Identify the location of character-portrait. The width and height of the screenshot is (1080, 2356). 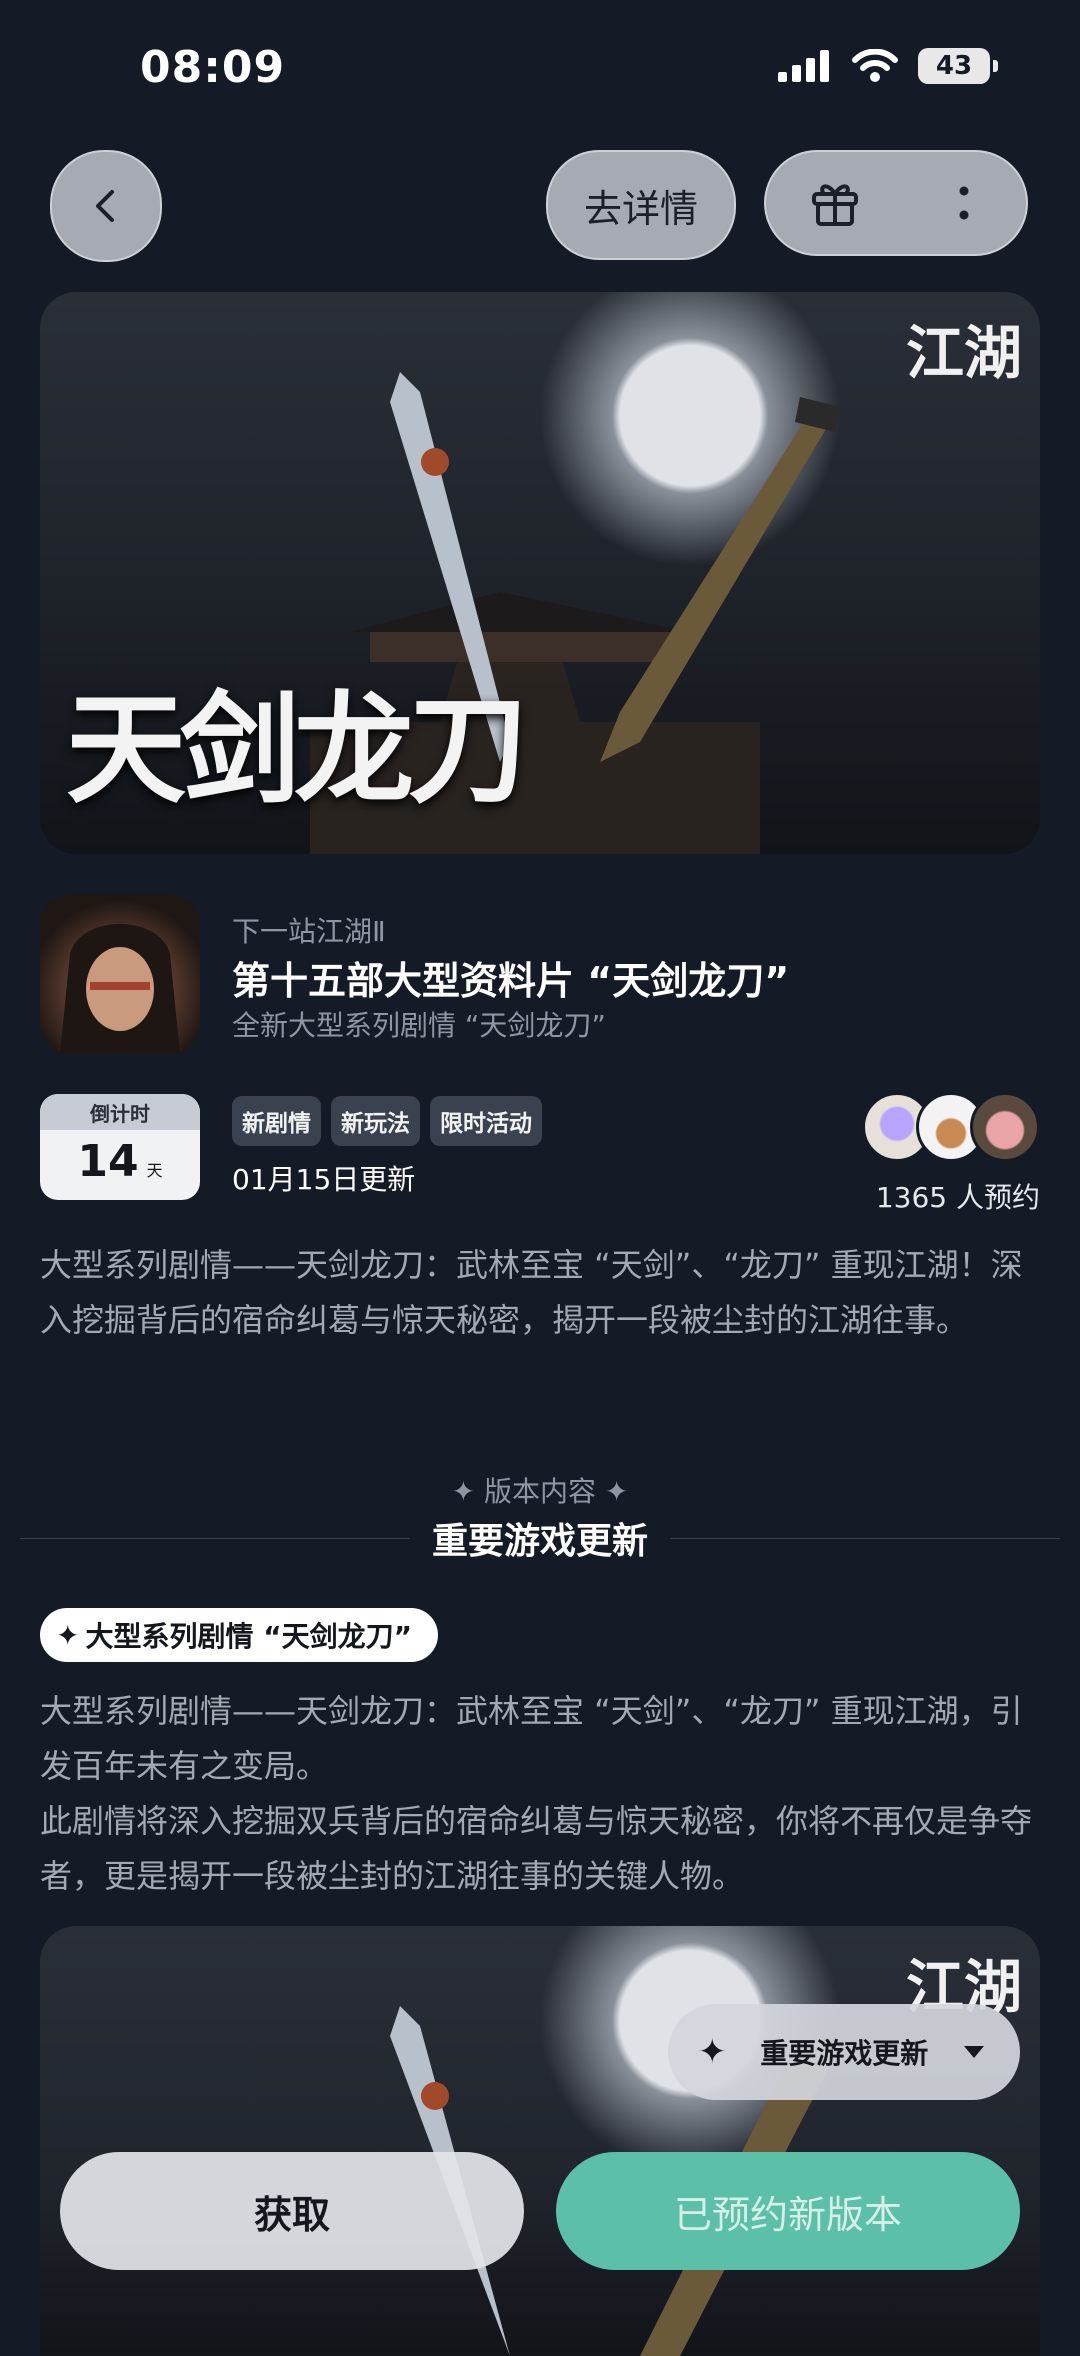
(120, 989).